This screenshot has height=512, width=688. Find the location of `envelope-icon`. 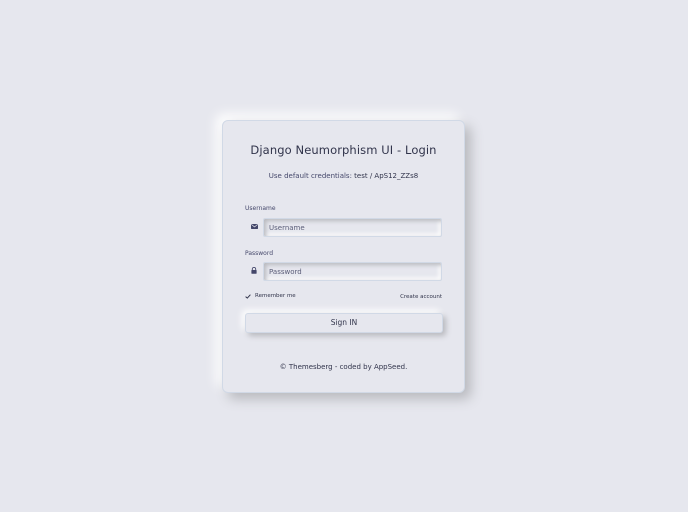

envelope-icon is located at coordinates (254, 226).